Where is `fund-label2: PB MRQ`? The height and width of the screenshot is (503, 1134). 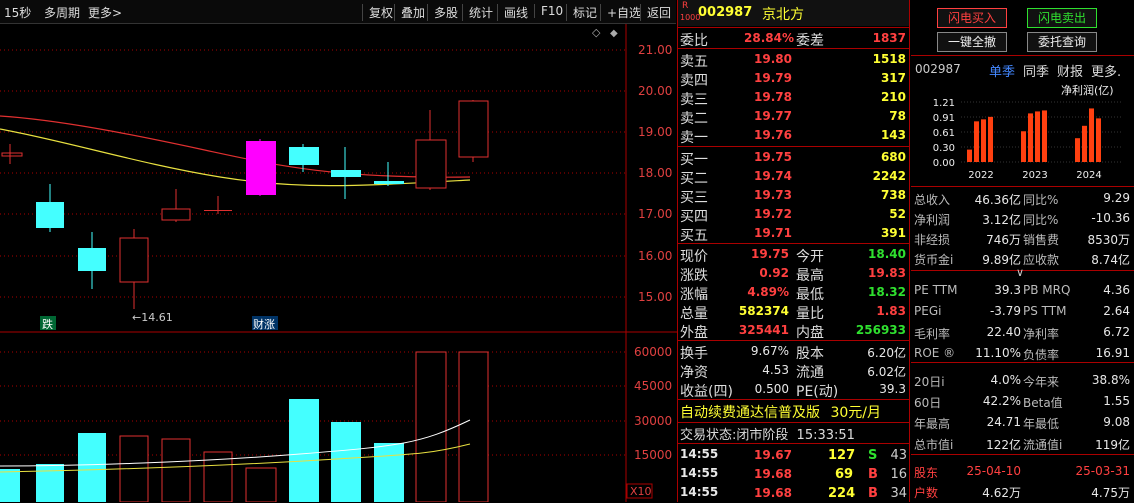 fund-label2: PB MRQ is located at coordinates (1047, 290).